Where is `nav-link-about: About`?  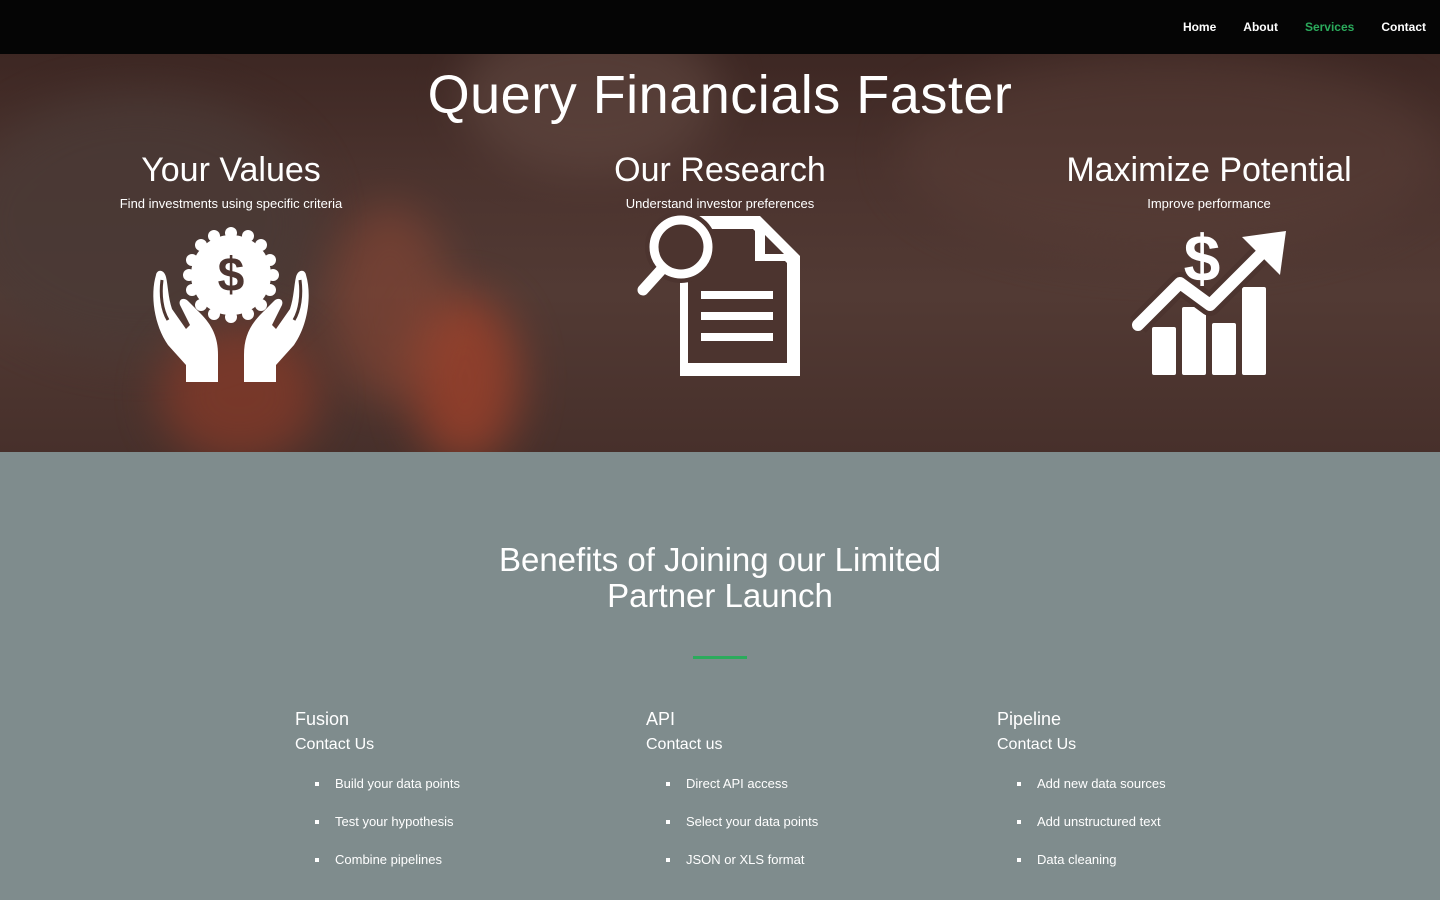 nav-link-about: About is located at coordinates (1260, 27).